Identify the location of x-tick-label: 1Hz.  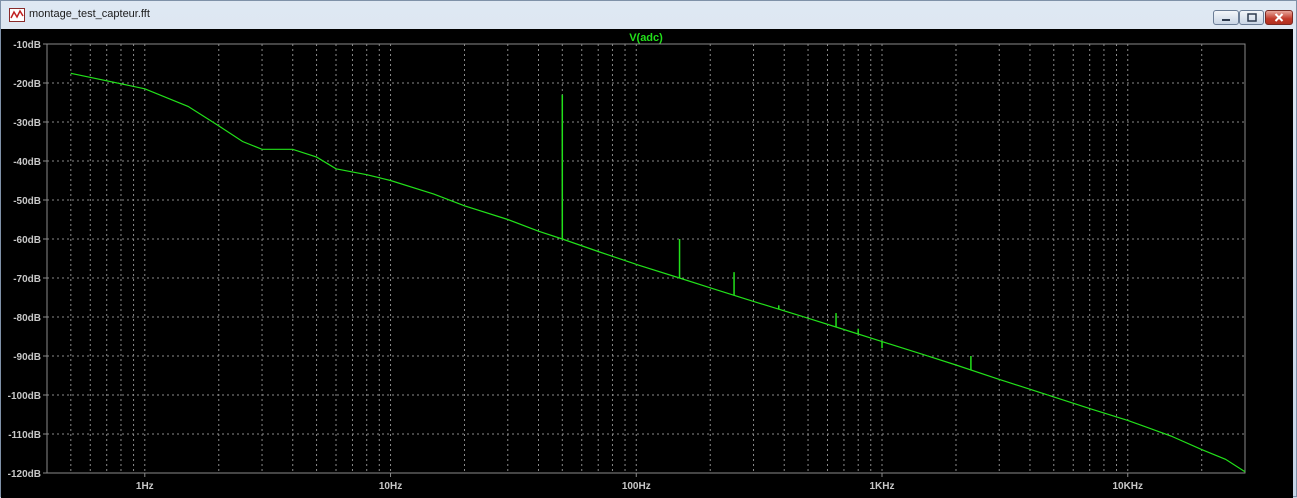
(145, 486).